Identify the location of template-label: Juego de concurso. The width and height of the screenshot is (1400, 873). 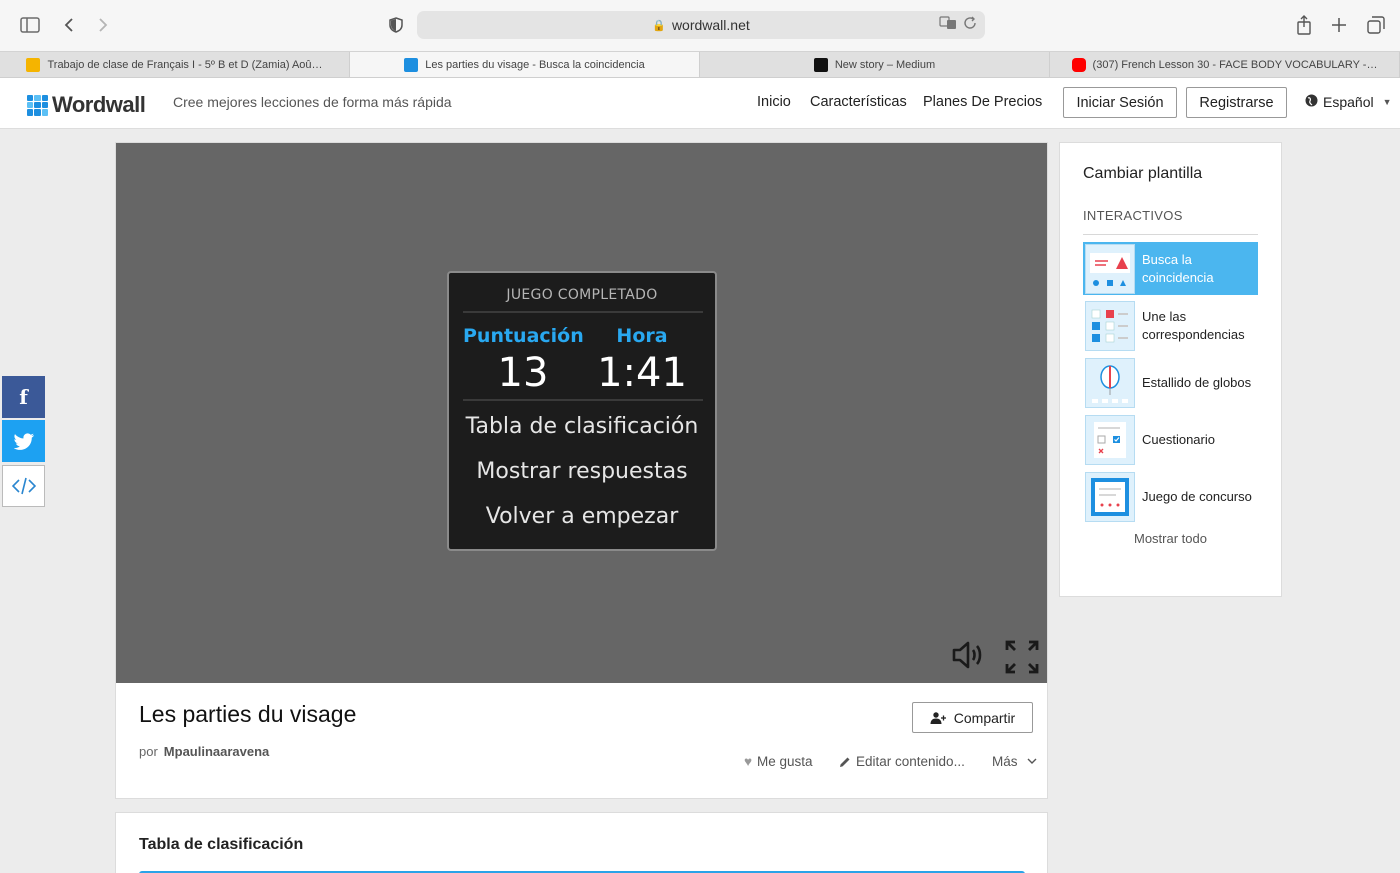
(1197, 496).